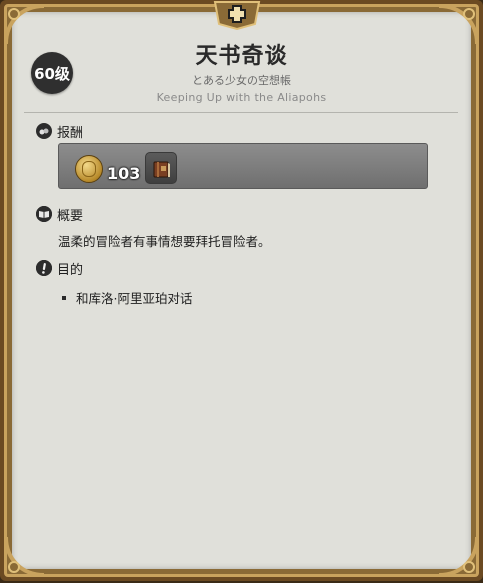 This screenshot has width=483, height=583. Describe the element at coordinates (89, 169) in the screenshot. I see `gil-coin-icon` at that location.